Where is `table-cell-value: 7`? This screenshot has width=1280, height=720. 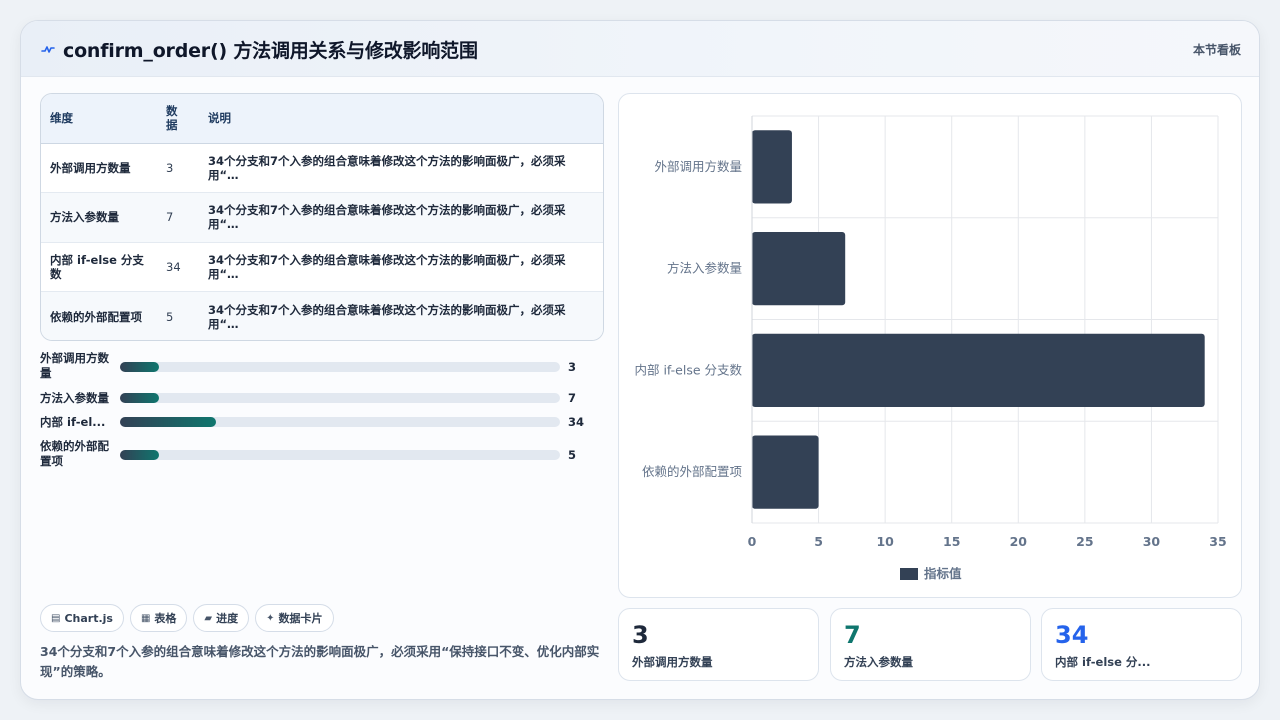 table-cell-value: 7 is located at coordinates (178, 217).